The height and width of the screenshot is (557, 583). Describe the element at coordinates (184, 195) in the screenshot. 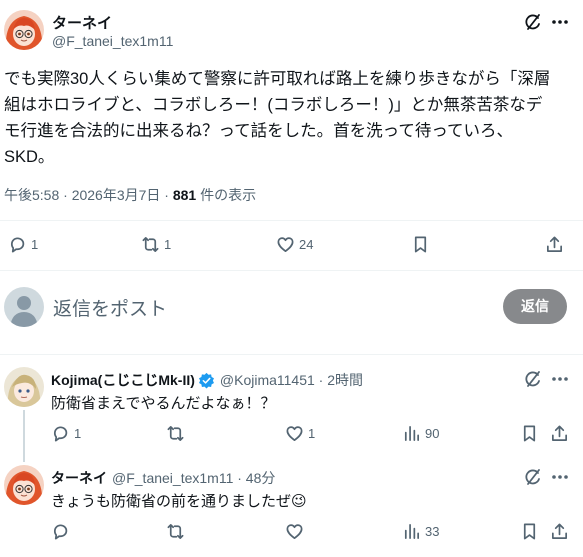

I see `view-count: 881` at that location.